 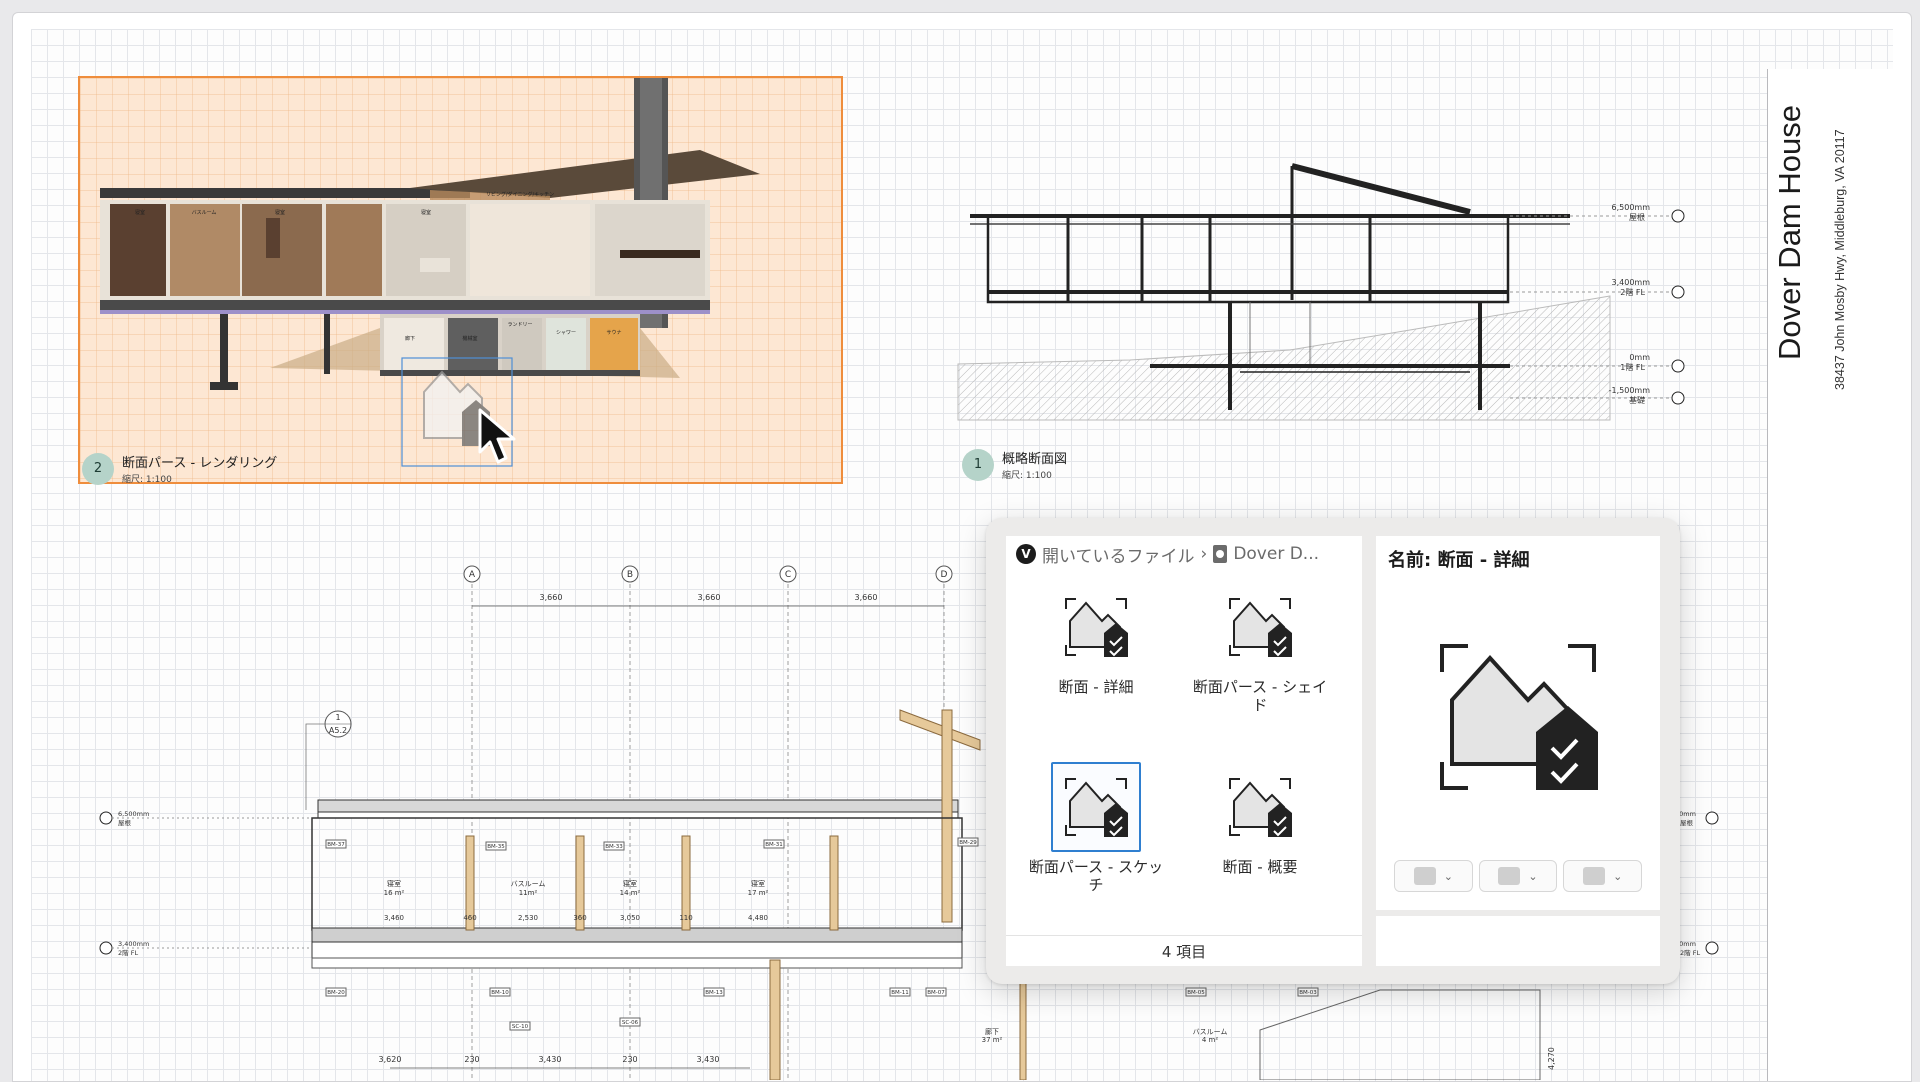 I want to click on elevation-value: -1,500mm, so click(x=1630, y=390).